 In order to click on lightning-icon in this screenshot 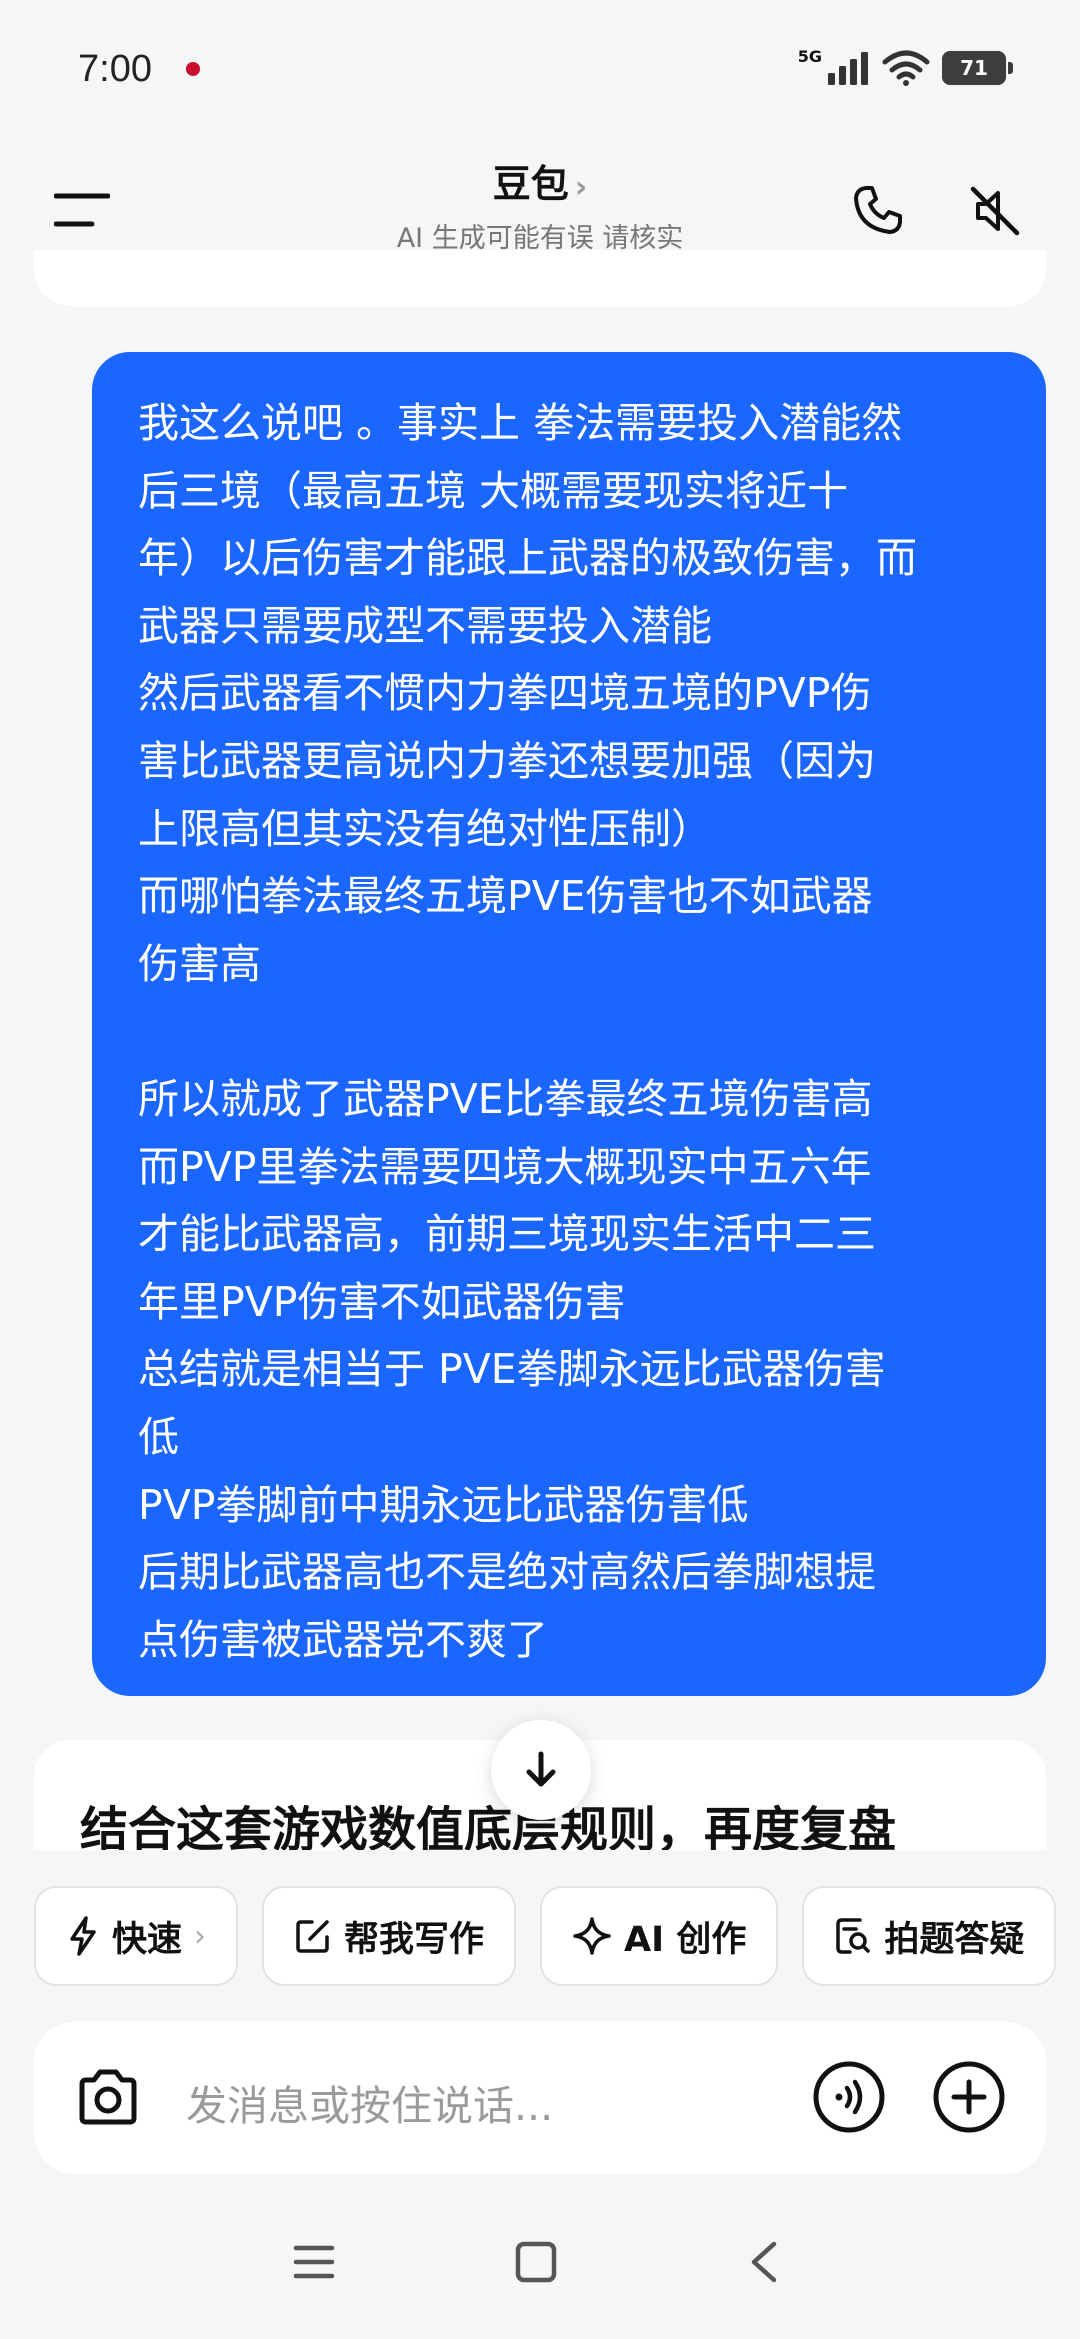, I will do `click(83, 1936)`.